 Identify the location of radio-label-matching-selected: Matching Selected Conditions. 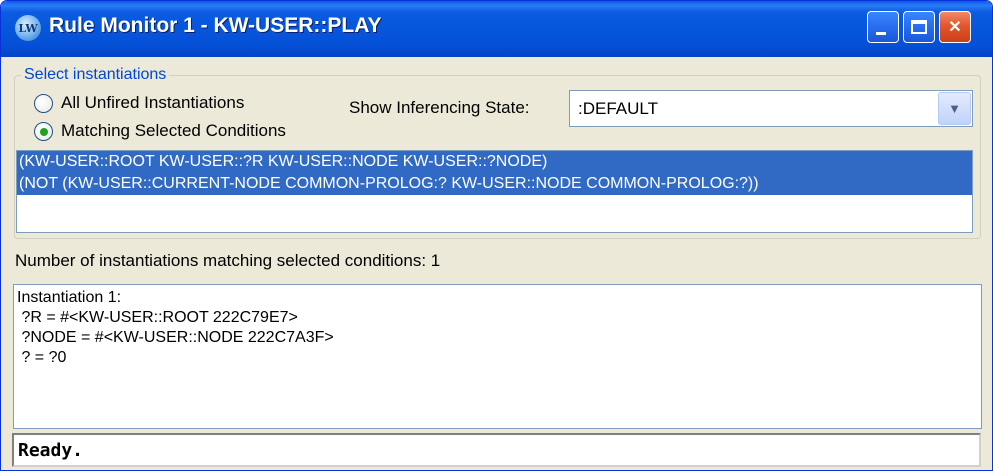
(173, 130).